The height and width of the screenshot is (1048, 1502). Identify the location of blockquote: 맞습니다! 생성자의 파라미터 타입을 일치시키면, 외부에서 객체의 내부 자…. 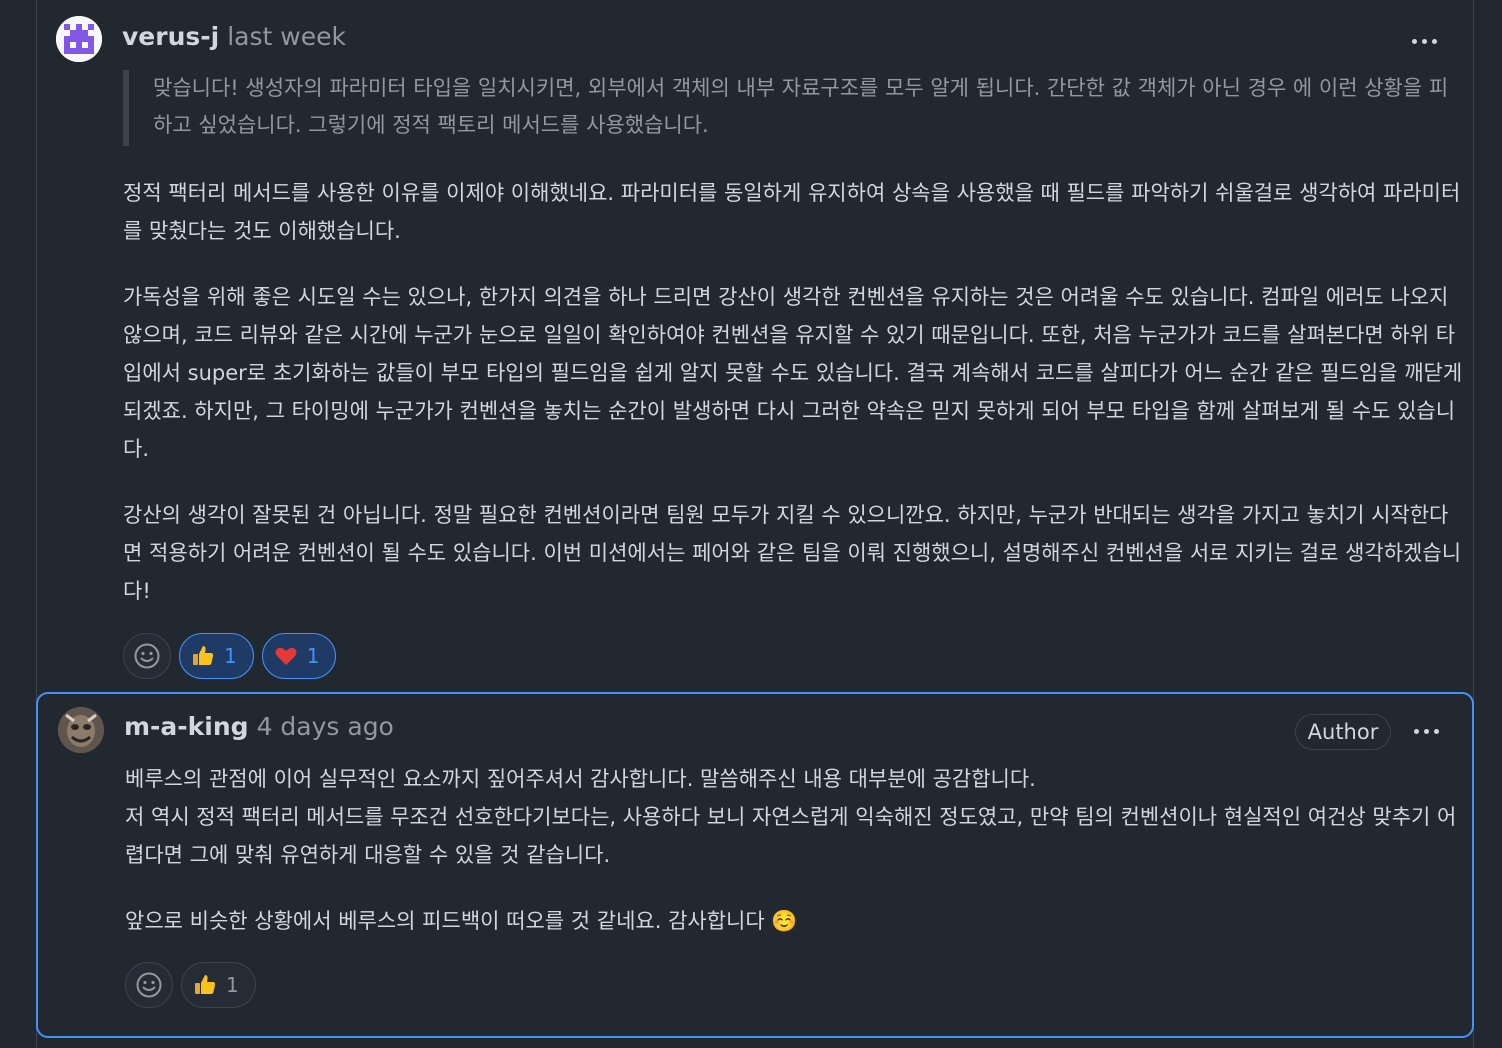
(788, 108).